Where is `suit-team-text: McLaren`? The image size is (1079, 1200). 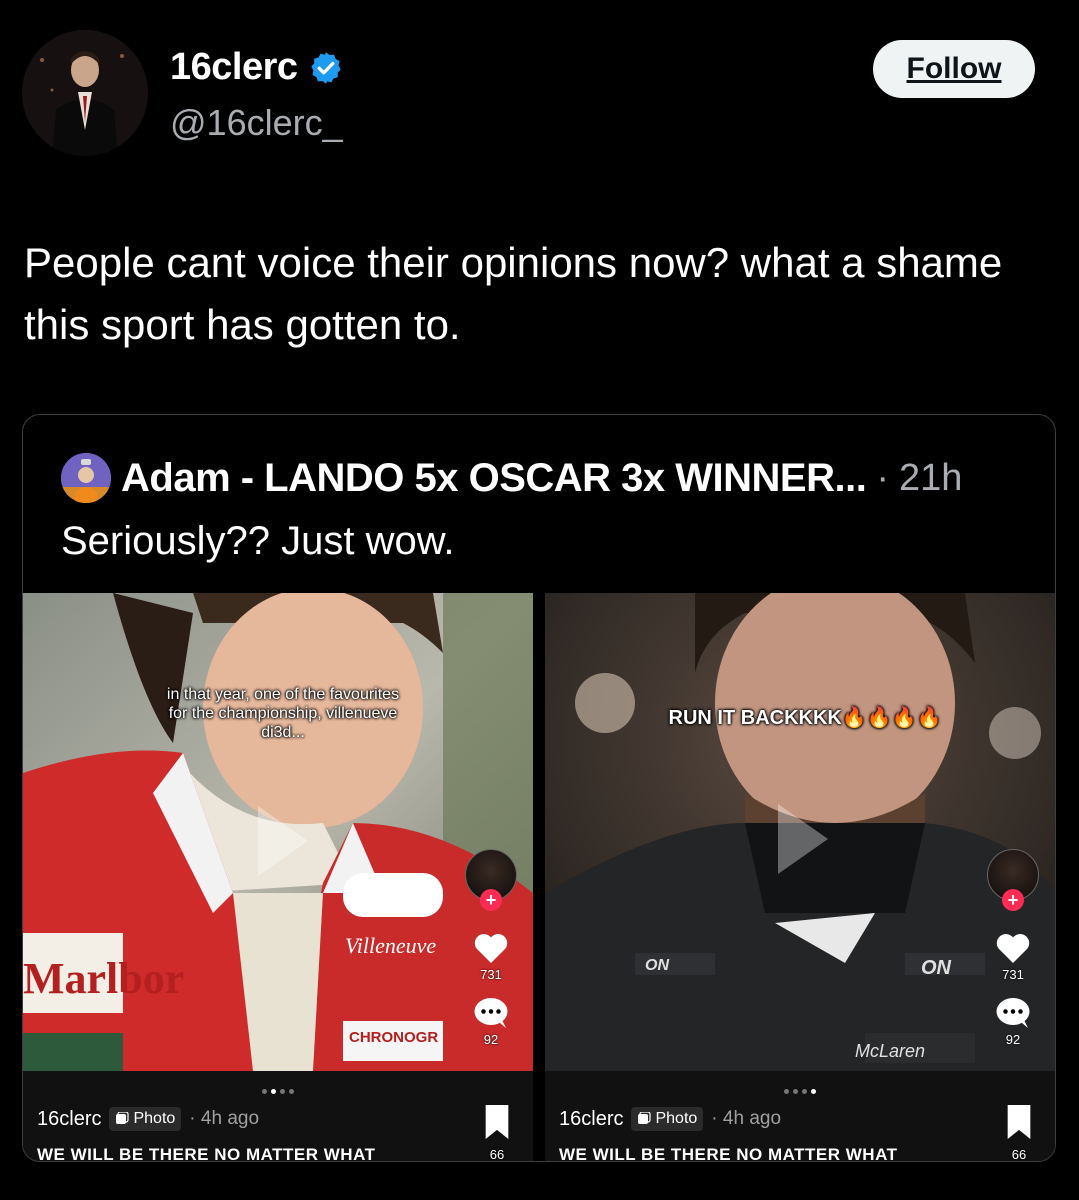 suit-team-text: McLaren is located at coordinates (890, 1051).